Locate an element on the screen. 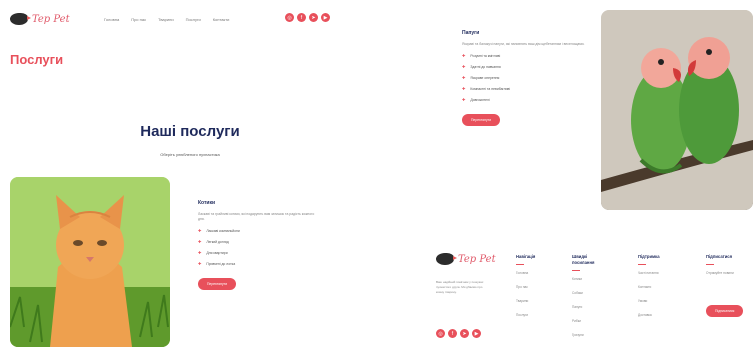 Image resolution: width=753 pixels, height=357 pixels. footer-link: Часті питання is located at coordinates (657, 273).